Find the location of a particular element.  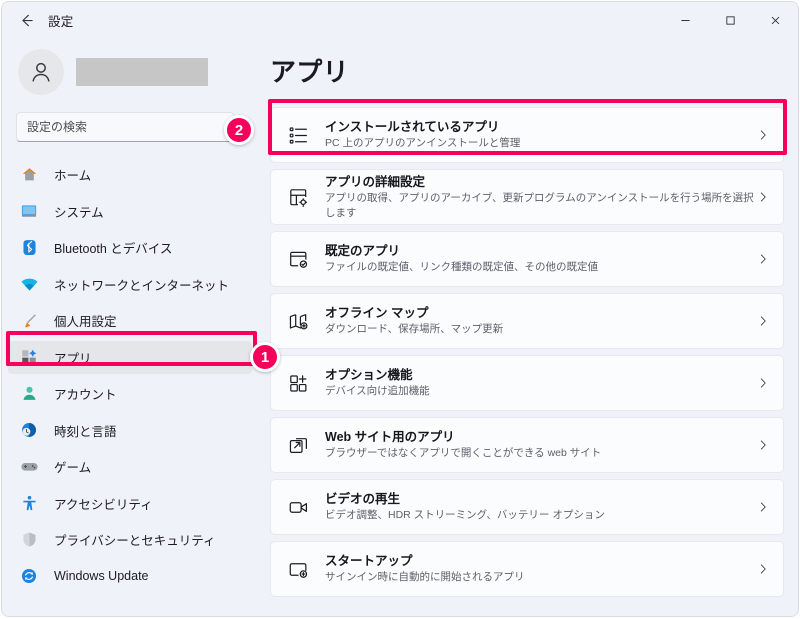

card-title: Web サイト用のアプリ is located at coordinates (390, 437).